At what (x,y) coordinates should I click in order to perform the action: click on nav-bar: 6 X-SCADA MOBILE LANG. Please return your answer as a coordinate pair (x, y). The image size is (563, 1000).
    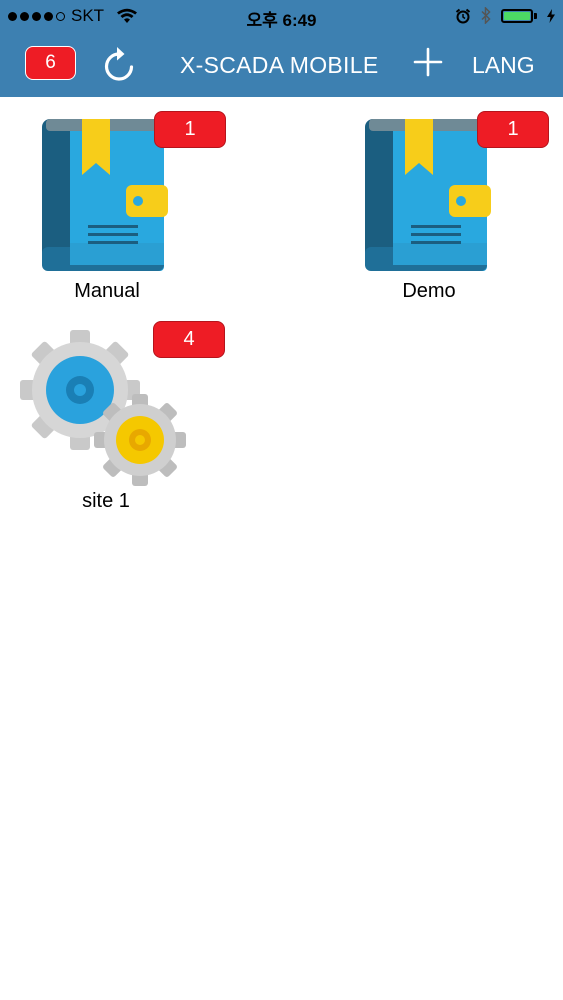
    Looking at the image, I should click on (281, 64).